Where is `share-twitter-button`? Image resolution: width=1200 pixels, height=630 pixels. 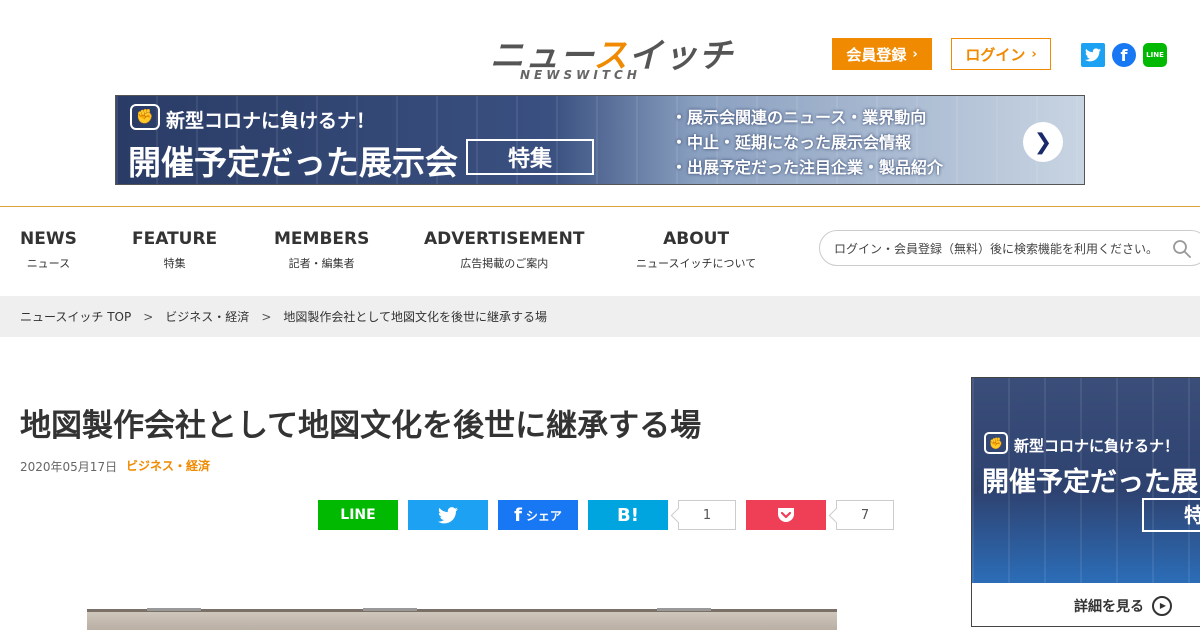
share-twitter-button is located at coordinates (448, 515).